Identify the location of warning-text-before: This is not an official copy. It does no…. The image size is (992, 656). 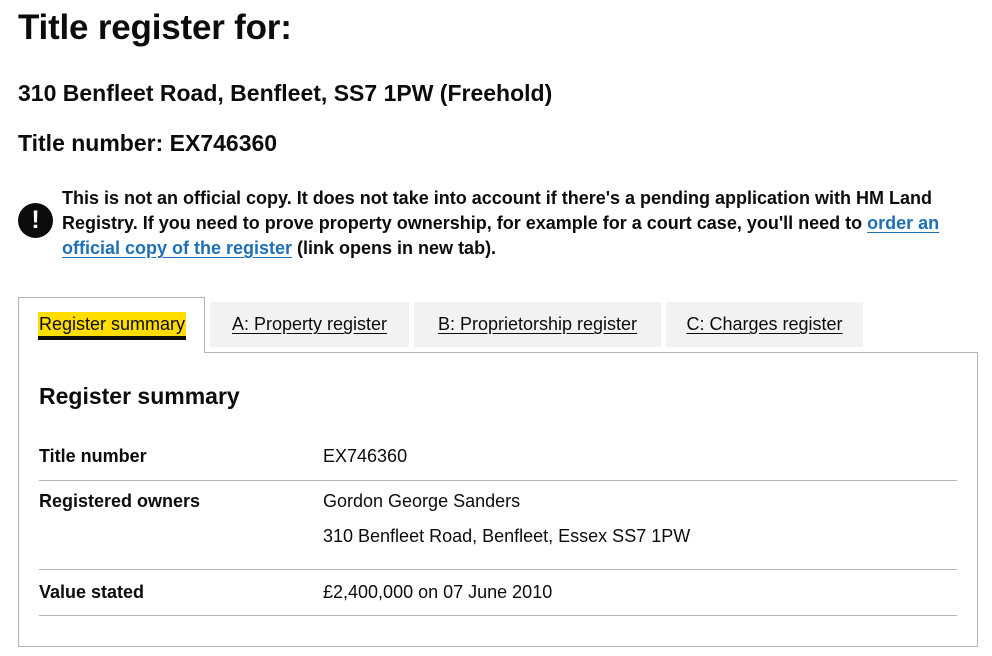
(497, 210).